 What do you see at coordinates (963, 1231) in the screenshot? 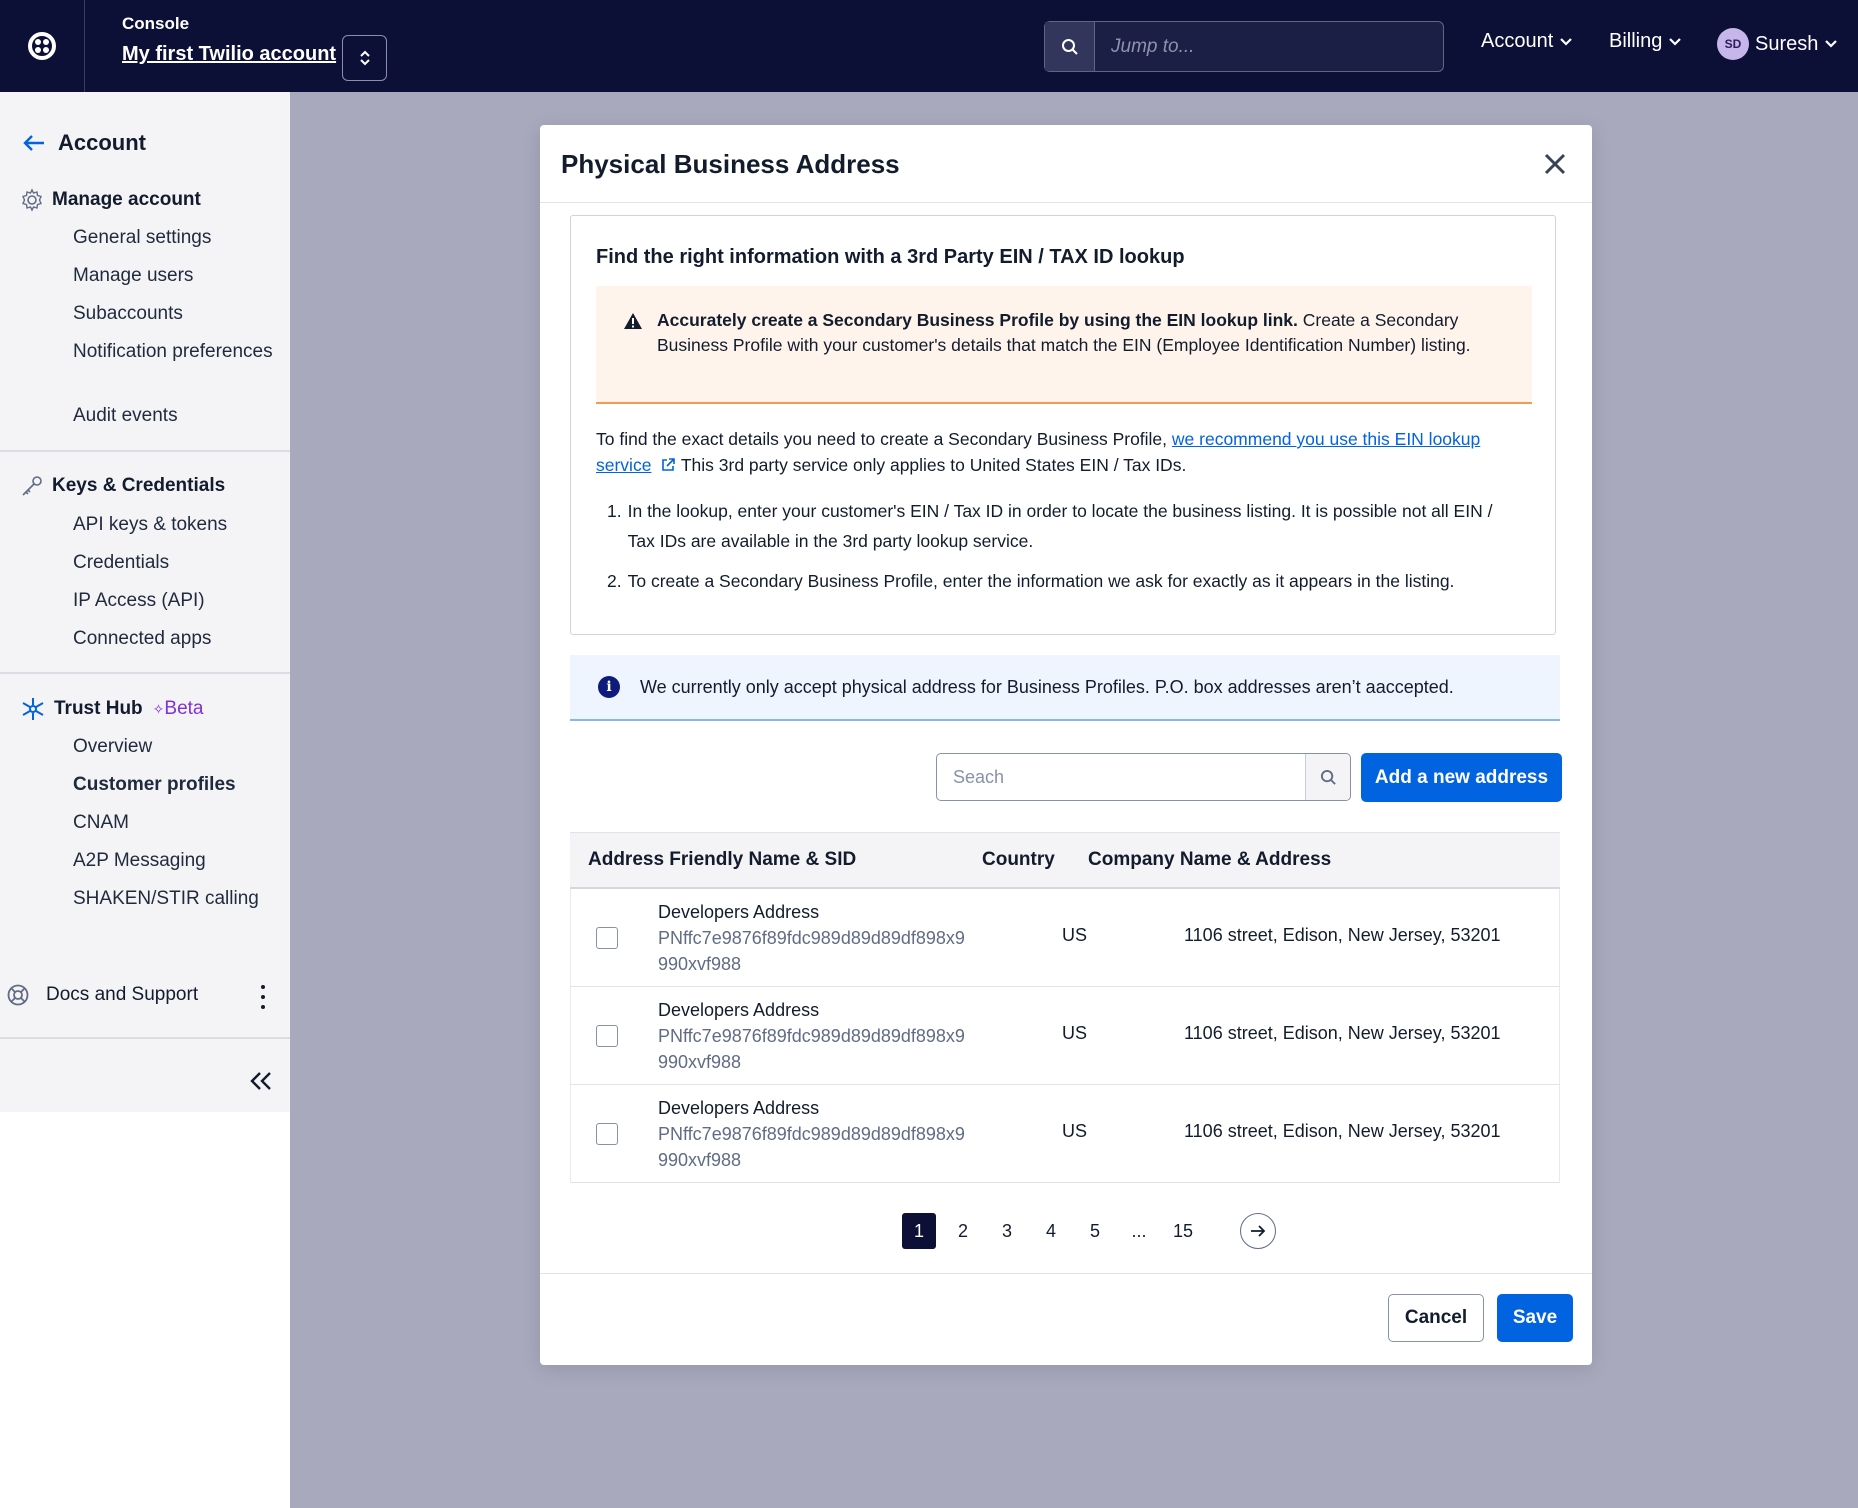
I see `page-button-2: 2` at bounding box center [963, 1231].